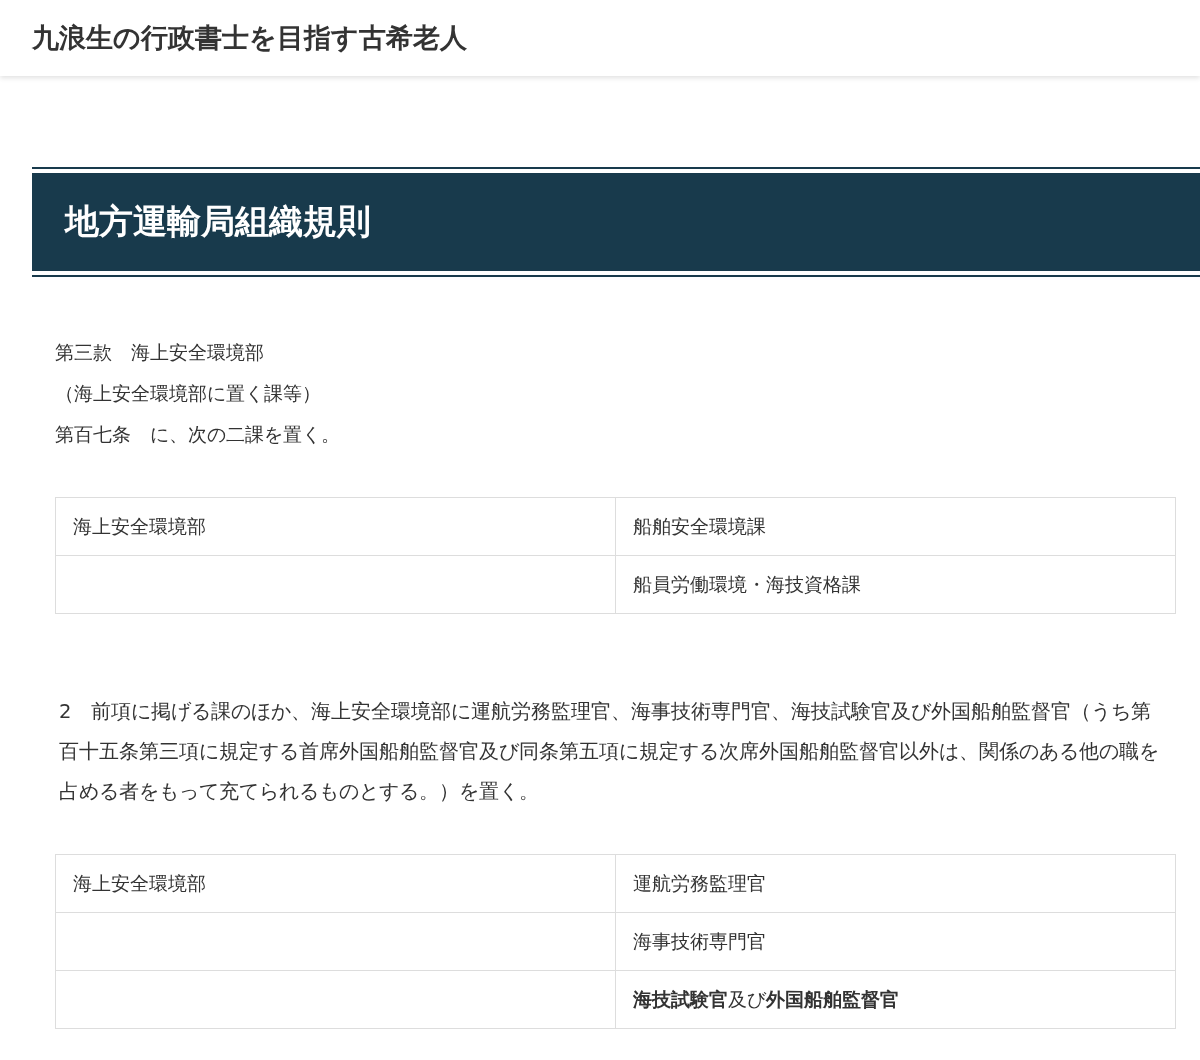 Image resolution: width=1200 pixels, height=1060 pixels. What do you see at coordinates (198, 434) in the screenshot?
I see `text-line: 第百七条 に、次の二課を置く。` at bounding box center [198, 434].